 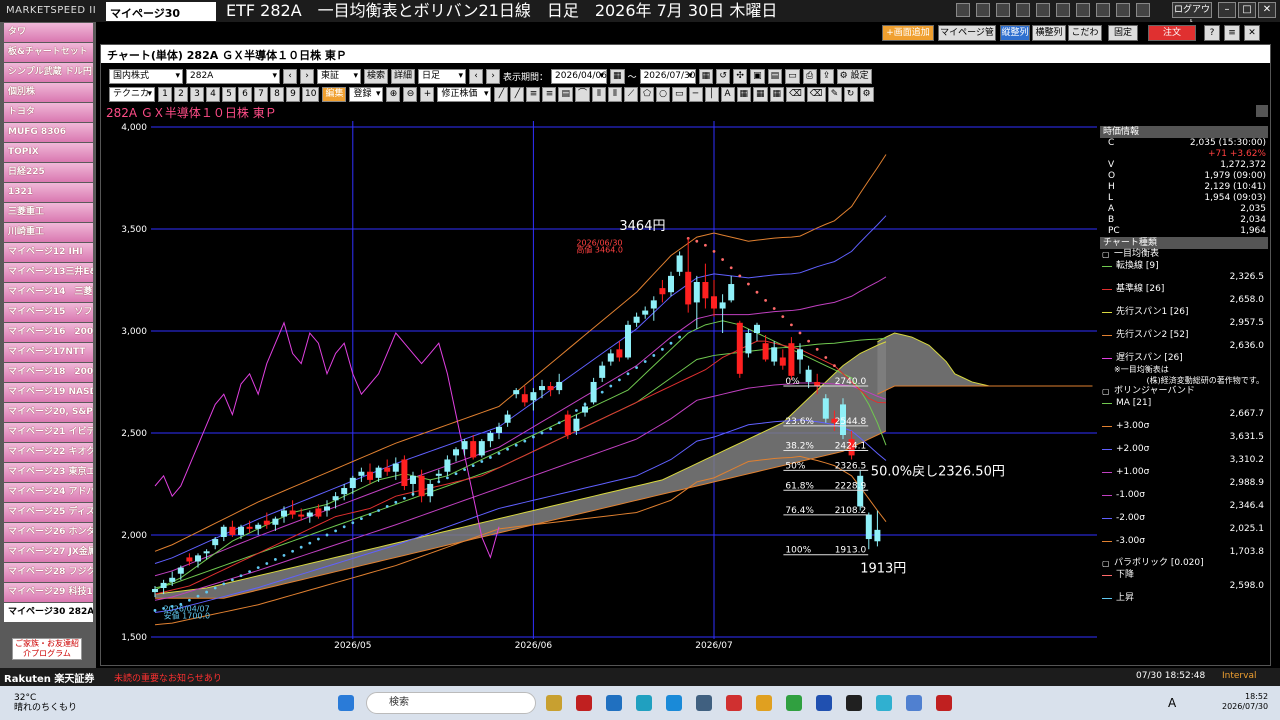 I want to click on indicator-line: 転換線 [9], so click(x=1184, y=266).